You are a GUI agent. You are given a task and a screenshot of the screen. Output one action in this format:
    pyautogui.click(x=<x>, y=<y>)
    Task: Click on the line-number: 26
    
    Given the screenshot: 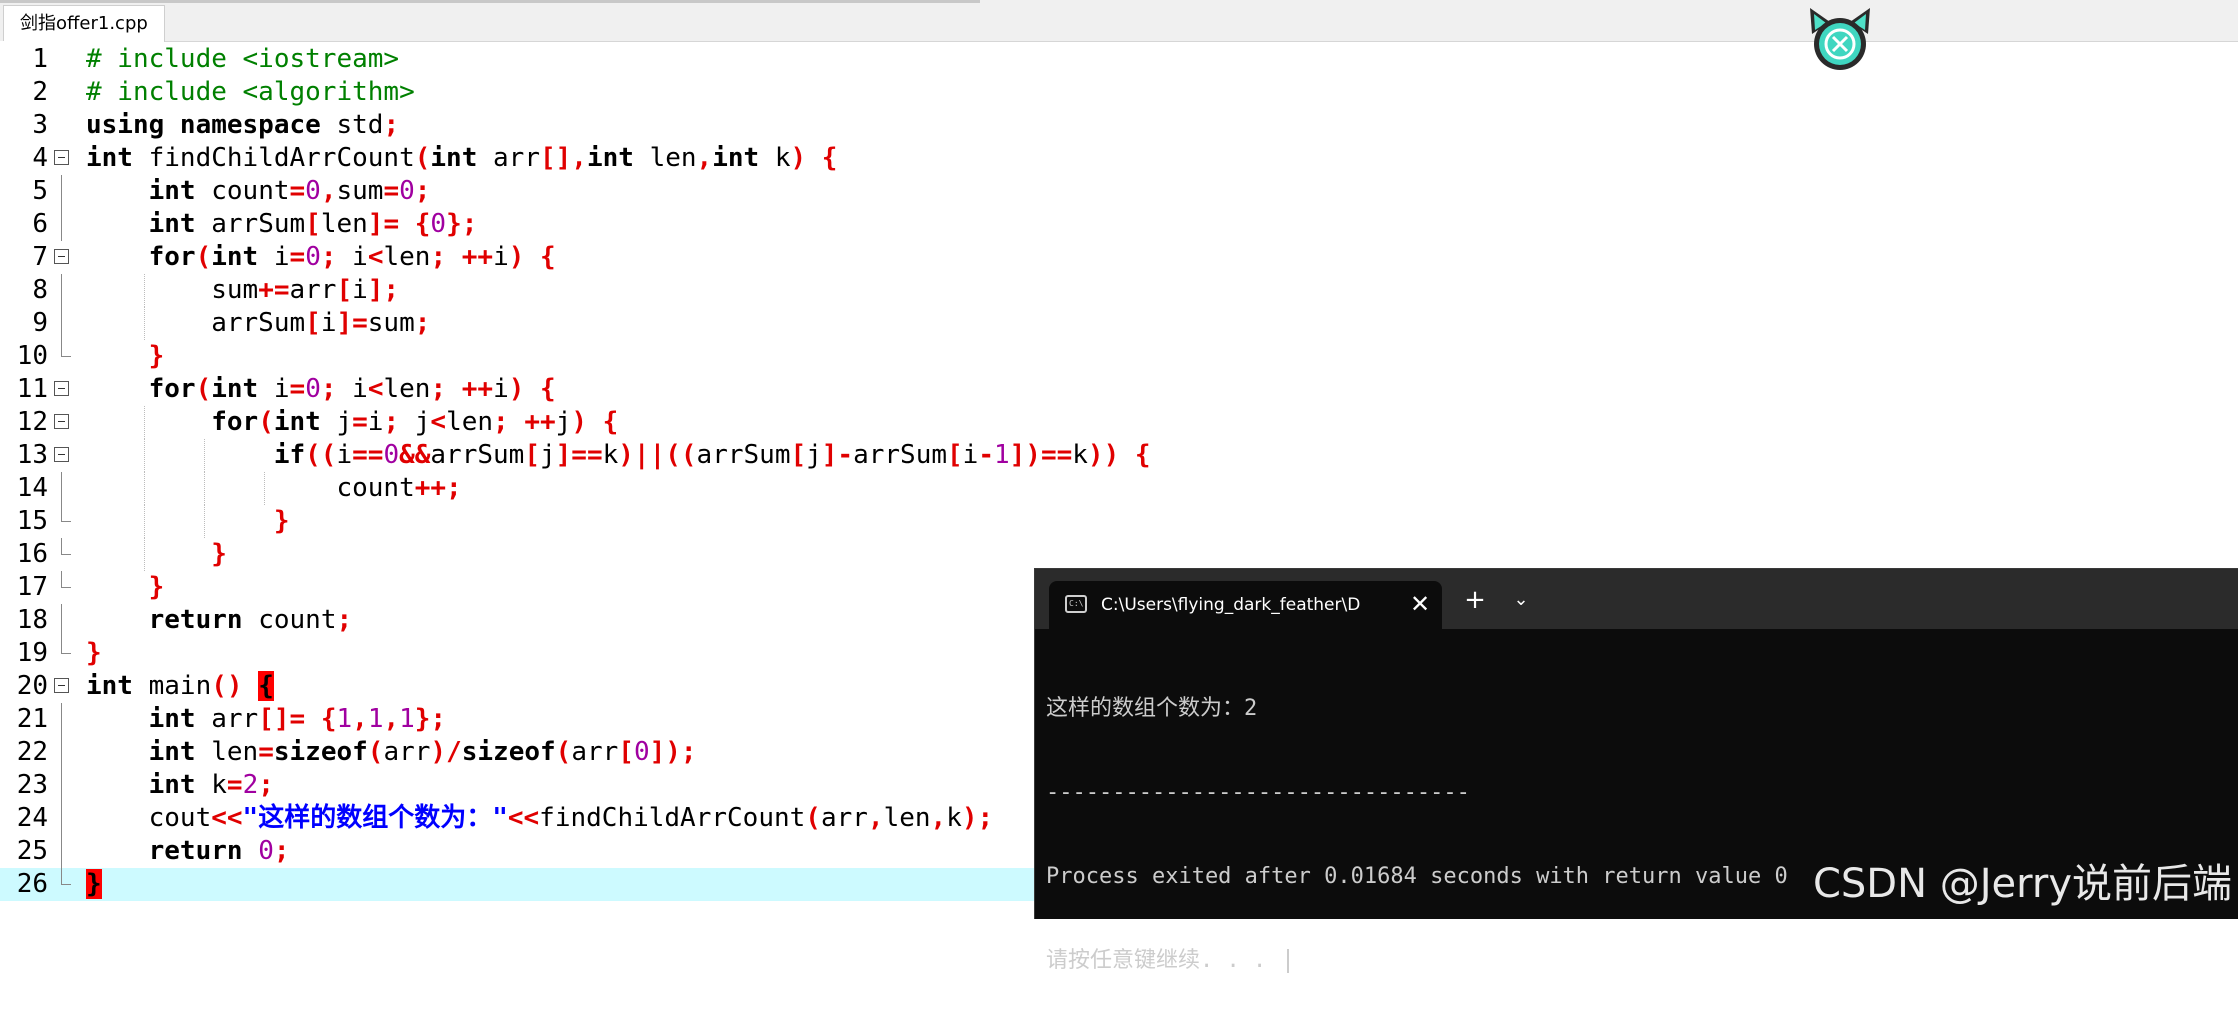 What is the action you would take?
    pyautogui.click(x=32, y=884)
    